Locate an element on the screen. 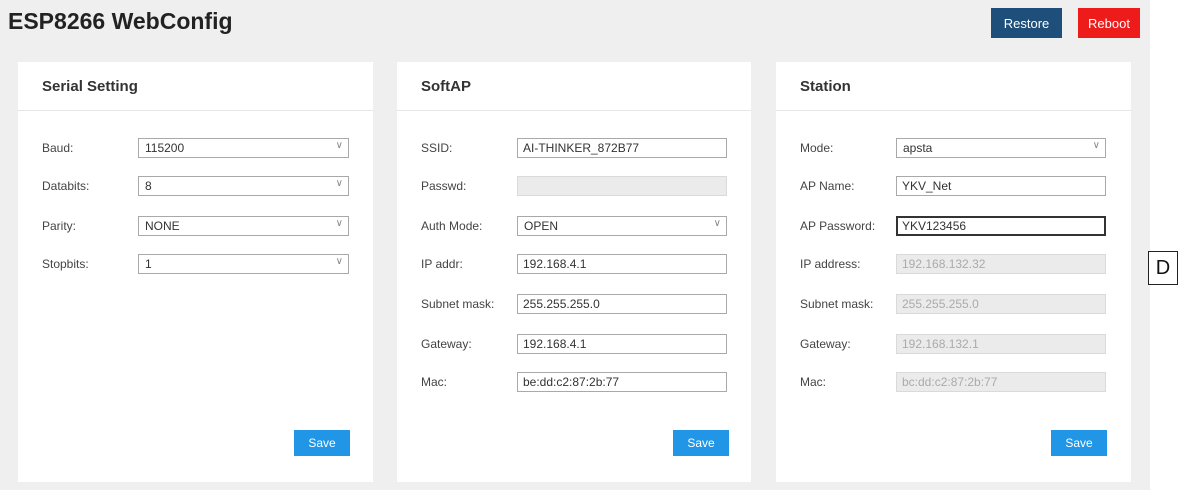  station-gateway-row: Gateway: 192.168.132.1 is located at coordinates (953, 345).